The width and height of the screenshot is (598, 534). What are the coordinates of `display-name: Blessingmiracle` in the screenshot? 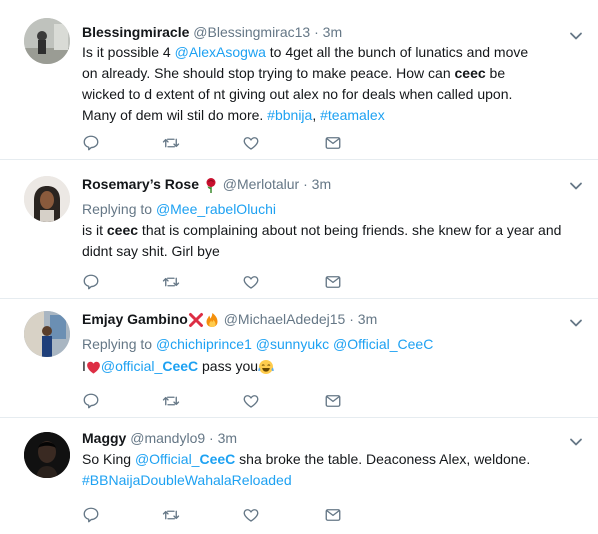 It's located at (135, 32).